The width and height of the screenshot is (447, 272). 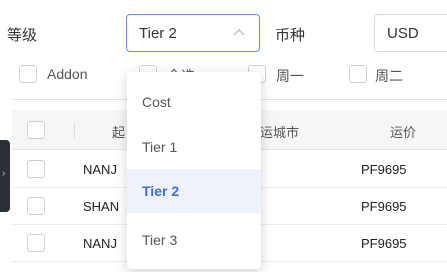 I want to click on chevron-right-icon: ›, so click(x=4, y=173).